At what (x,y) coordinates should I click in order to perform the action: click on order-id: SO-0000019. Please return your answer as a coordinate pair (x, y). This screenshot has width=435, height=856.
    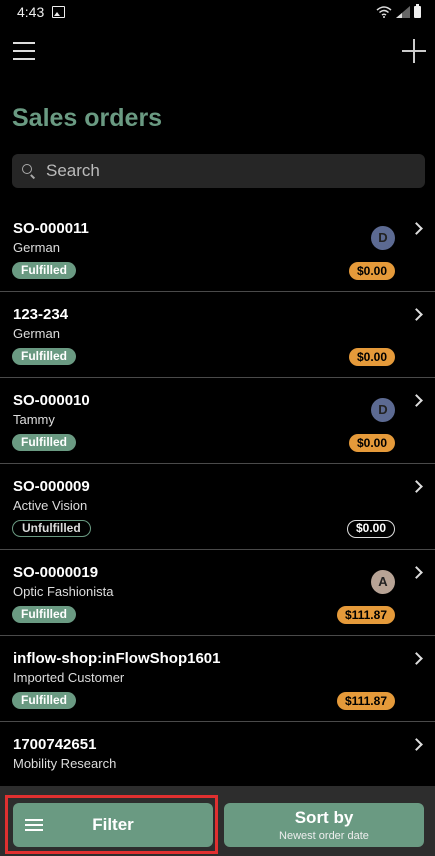
    Looking at the image, I should click on (56, 572).